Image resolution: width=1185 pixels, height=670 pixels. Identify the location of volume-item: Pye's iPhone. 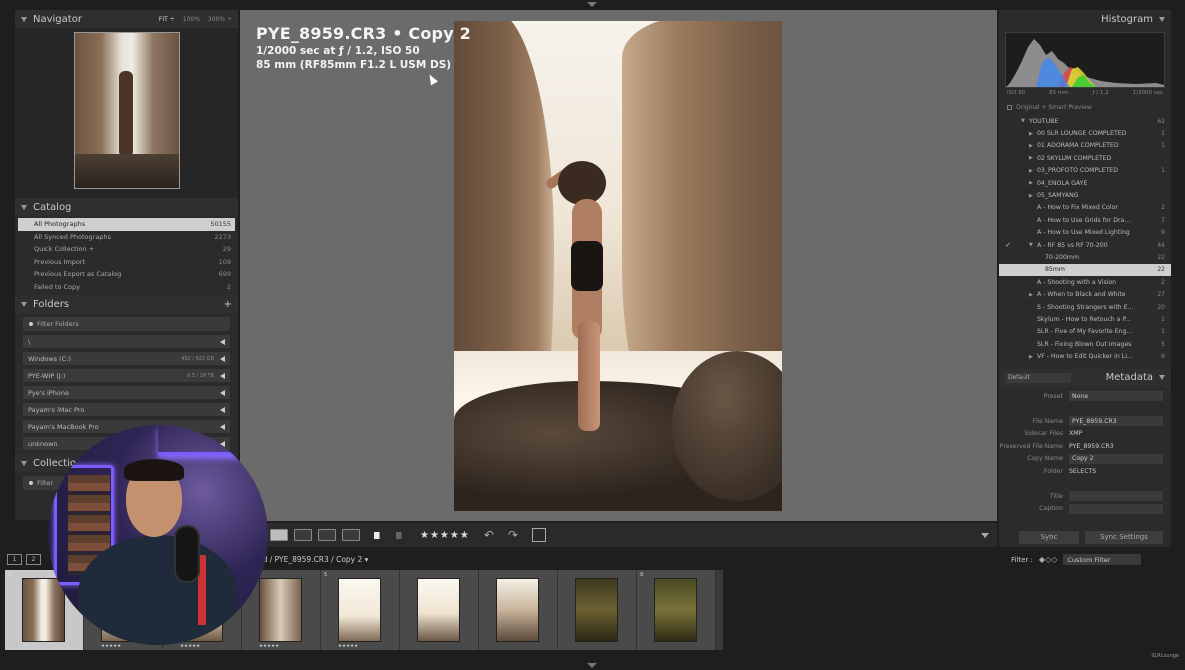
(126, 392).